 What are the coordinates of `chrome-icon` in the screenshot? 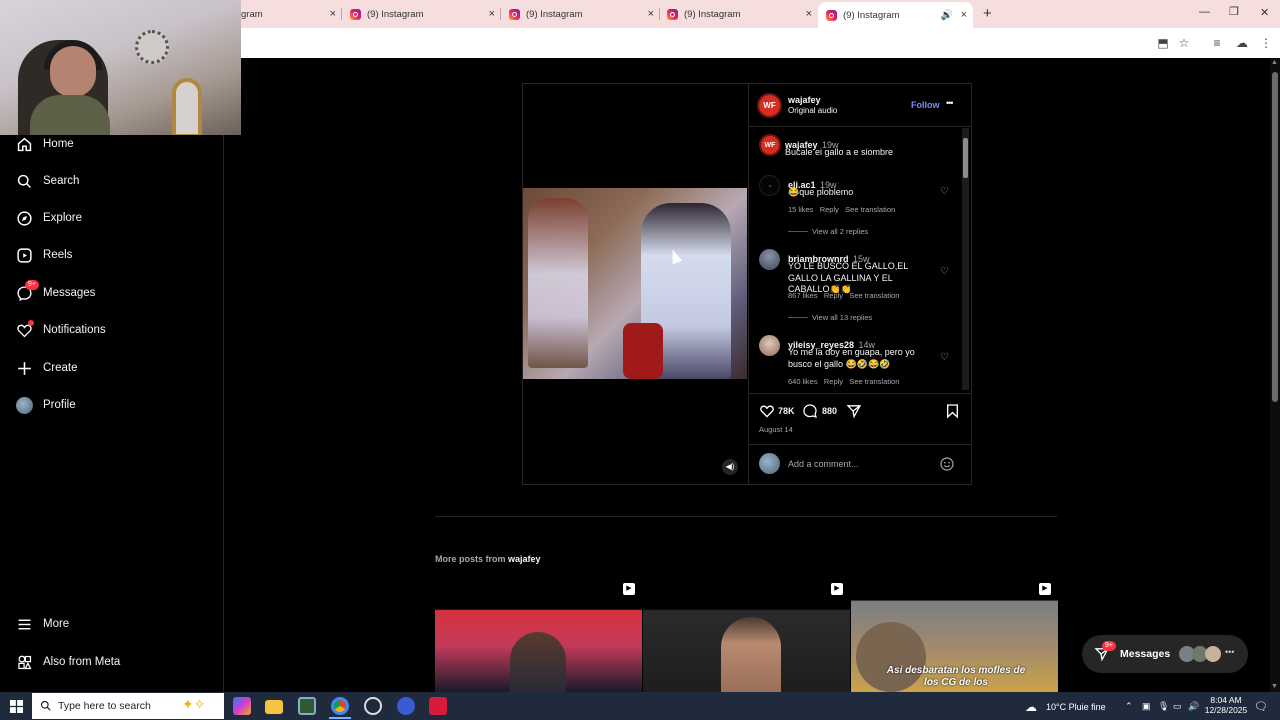 It's located at (340, 706).